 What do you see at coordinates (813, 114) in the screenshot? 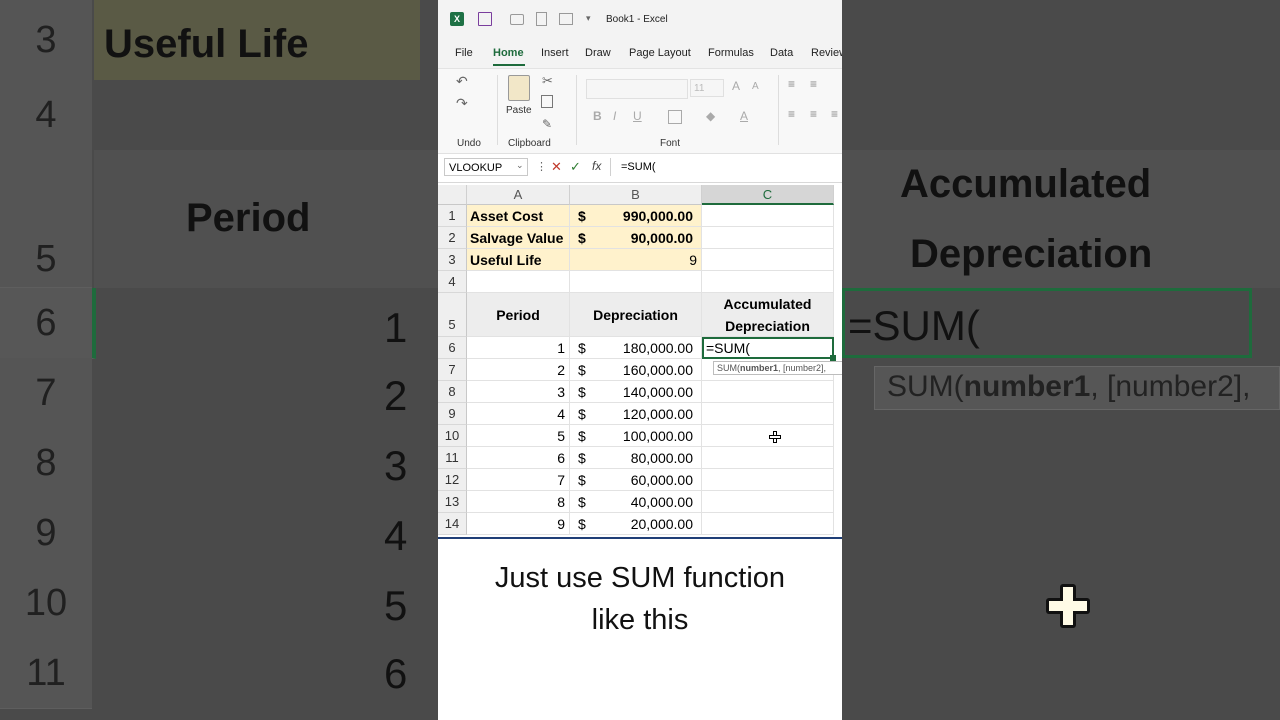
I see `align-center-icon: ≡` at bounding box center [813, 114].